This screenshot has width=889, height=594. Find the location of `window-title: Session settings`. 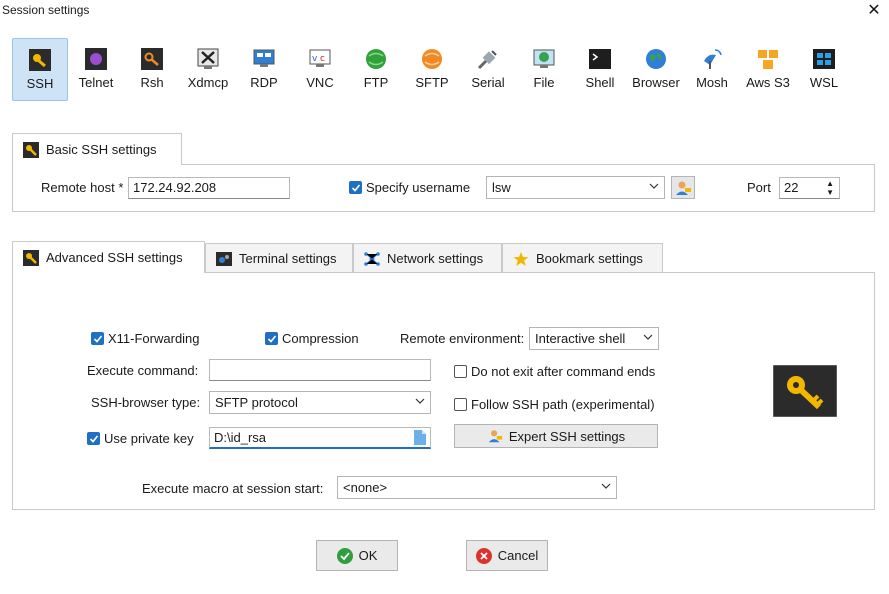

window-title: Session settings is located at coordinates (46, 10).